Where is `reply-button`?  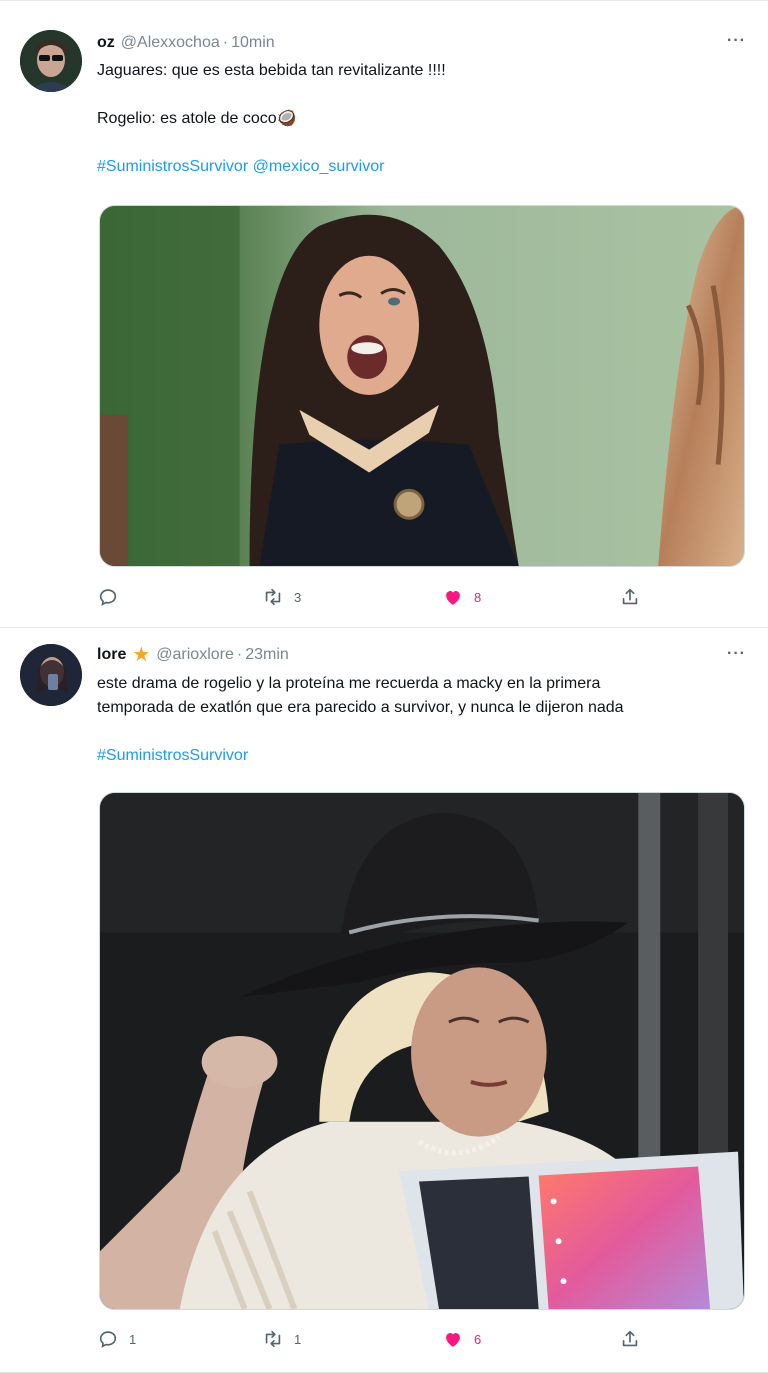
reply-button is located at coordinates (113, 597).